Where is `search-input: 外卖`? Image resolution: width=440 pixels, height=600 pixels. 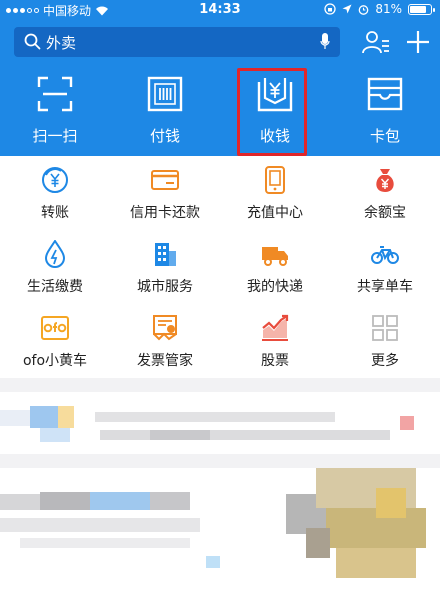 search-input: 外卖 is located at coordinates (177, 42).